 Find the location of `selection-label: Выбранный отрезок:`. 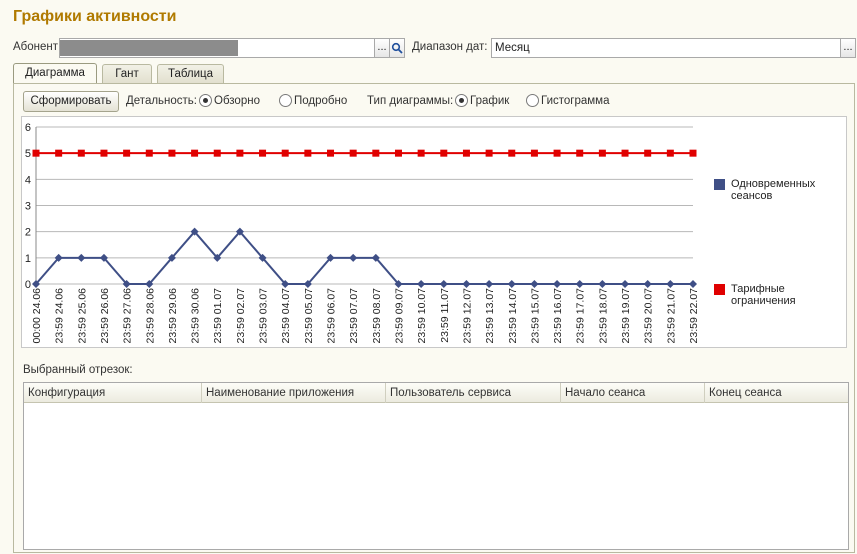

selection-label: Выбранный отрезок: is located at coordinates (78, 370).